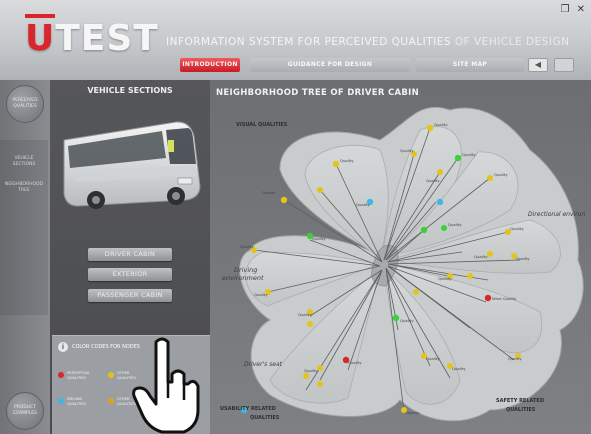 This screenshot has height=434, width=591. Describe the element at coordinates (40, 38) in the screenshot. I see `logo-letter-u: U` at that location.